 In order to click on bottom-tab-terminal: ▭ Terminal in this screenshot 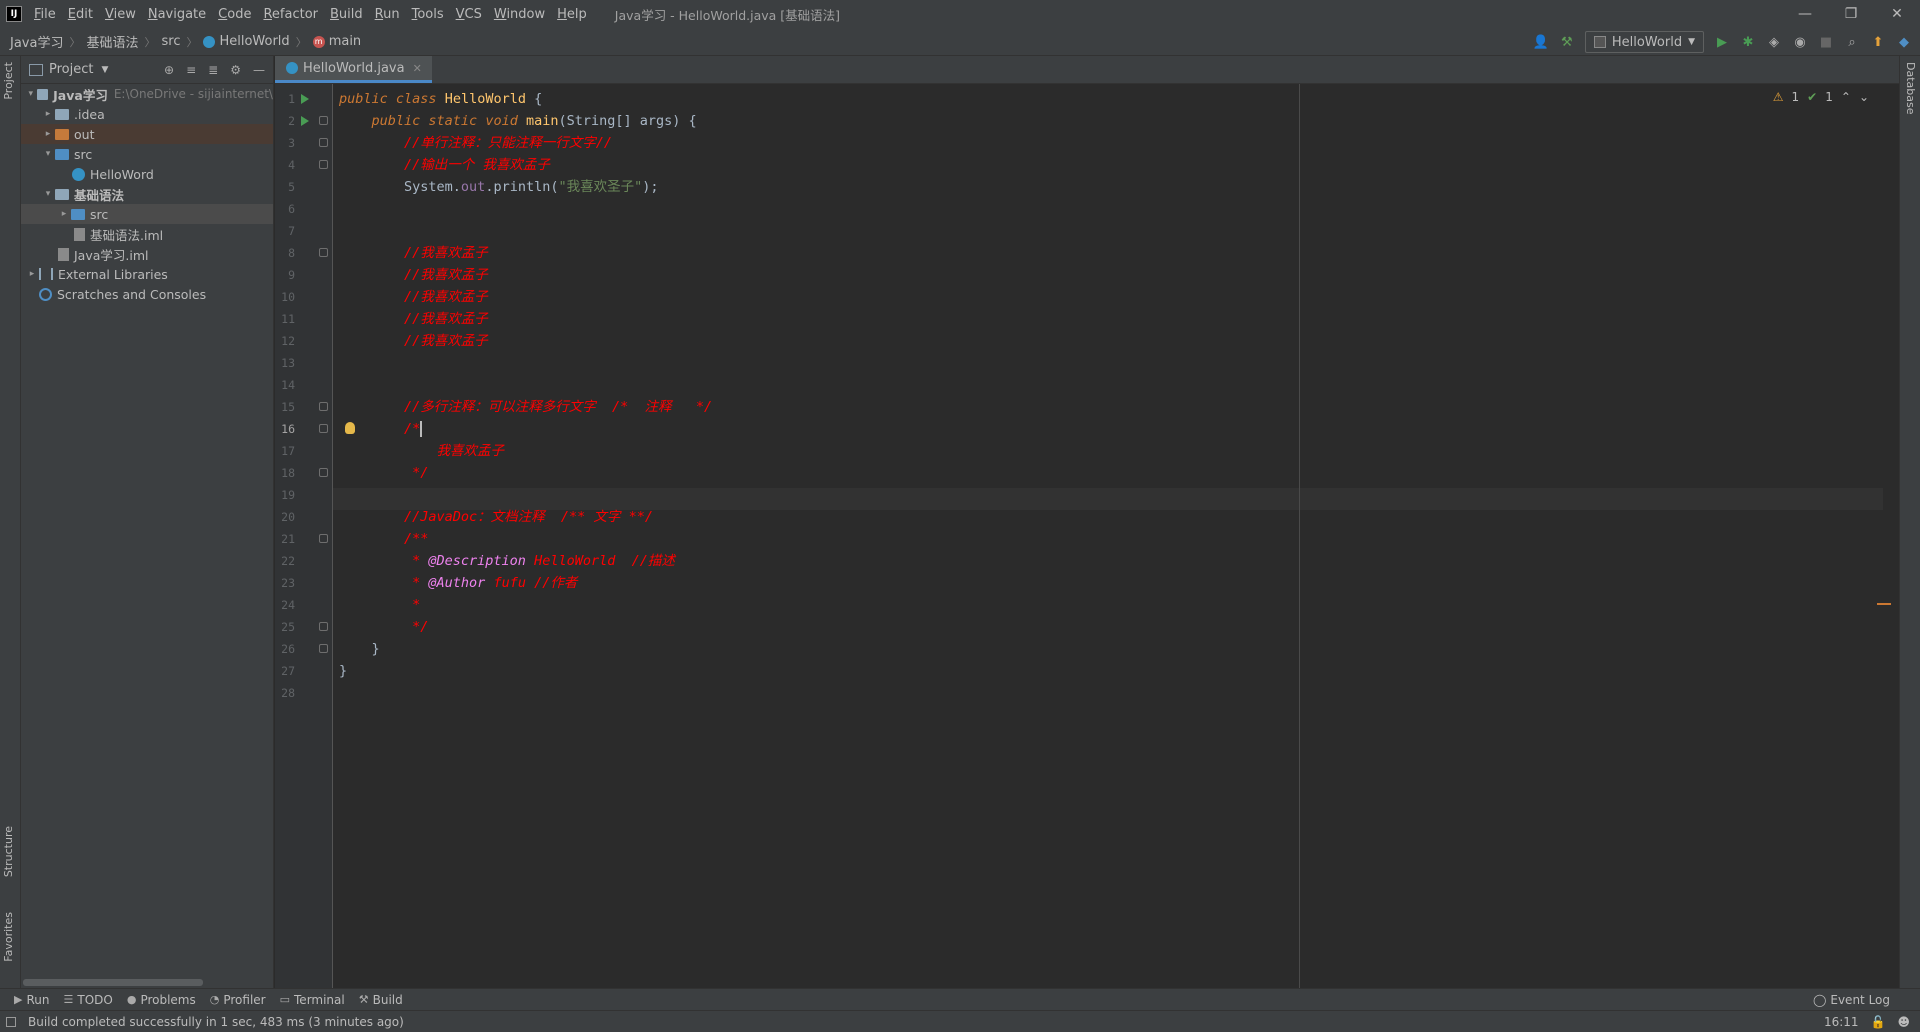, I will do `click(312, 1000)`.